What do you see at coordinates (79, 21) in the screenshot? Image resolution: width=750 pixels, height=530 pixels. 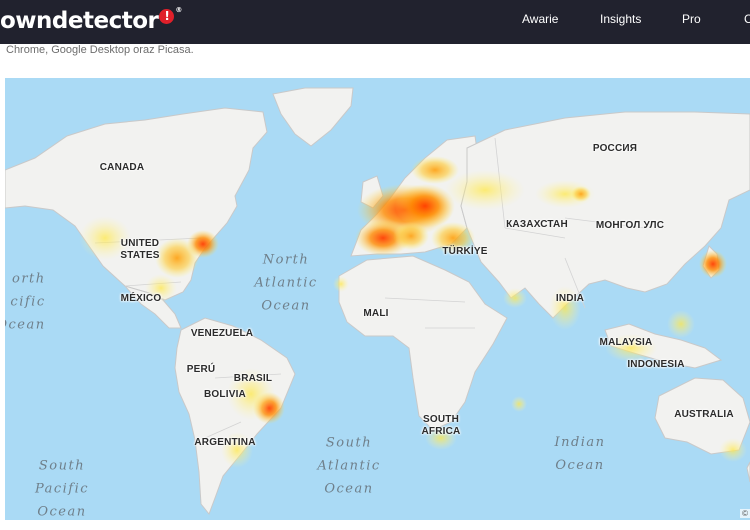 I see `logo-text: owndetector` at bounding box center [79, 21].